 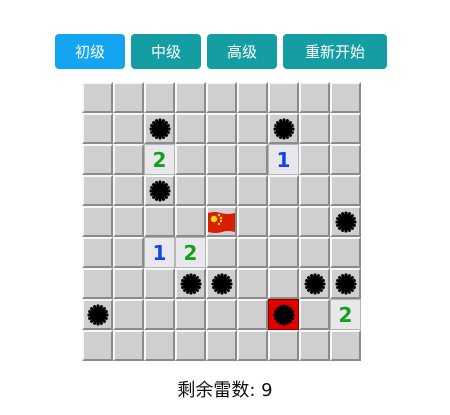 What do you see at coordinates (166, 51) in the screenshot?
I see `intermediate-button: 中级` at bounding box center [166, 51].